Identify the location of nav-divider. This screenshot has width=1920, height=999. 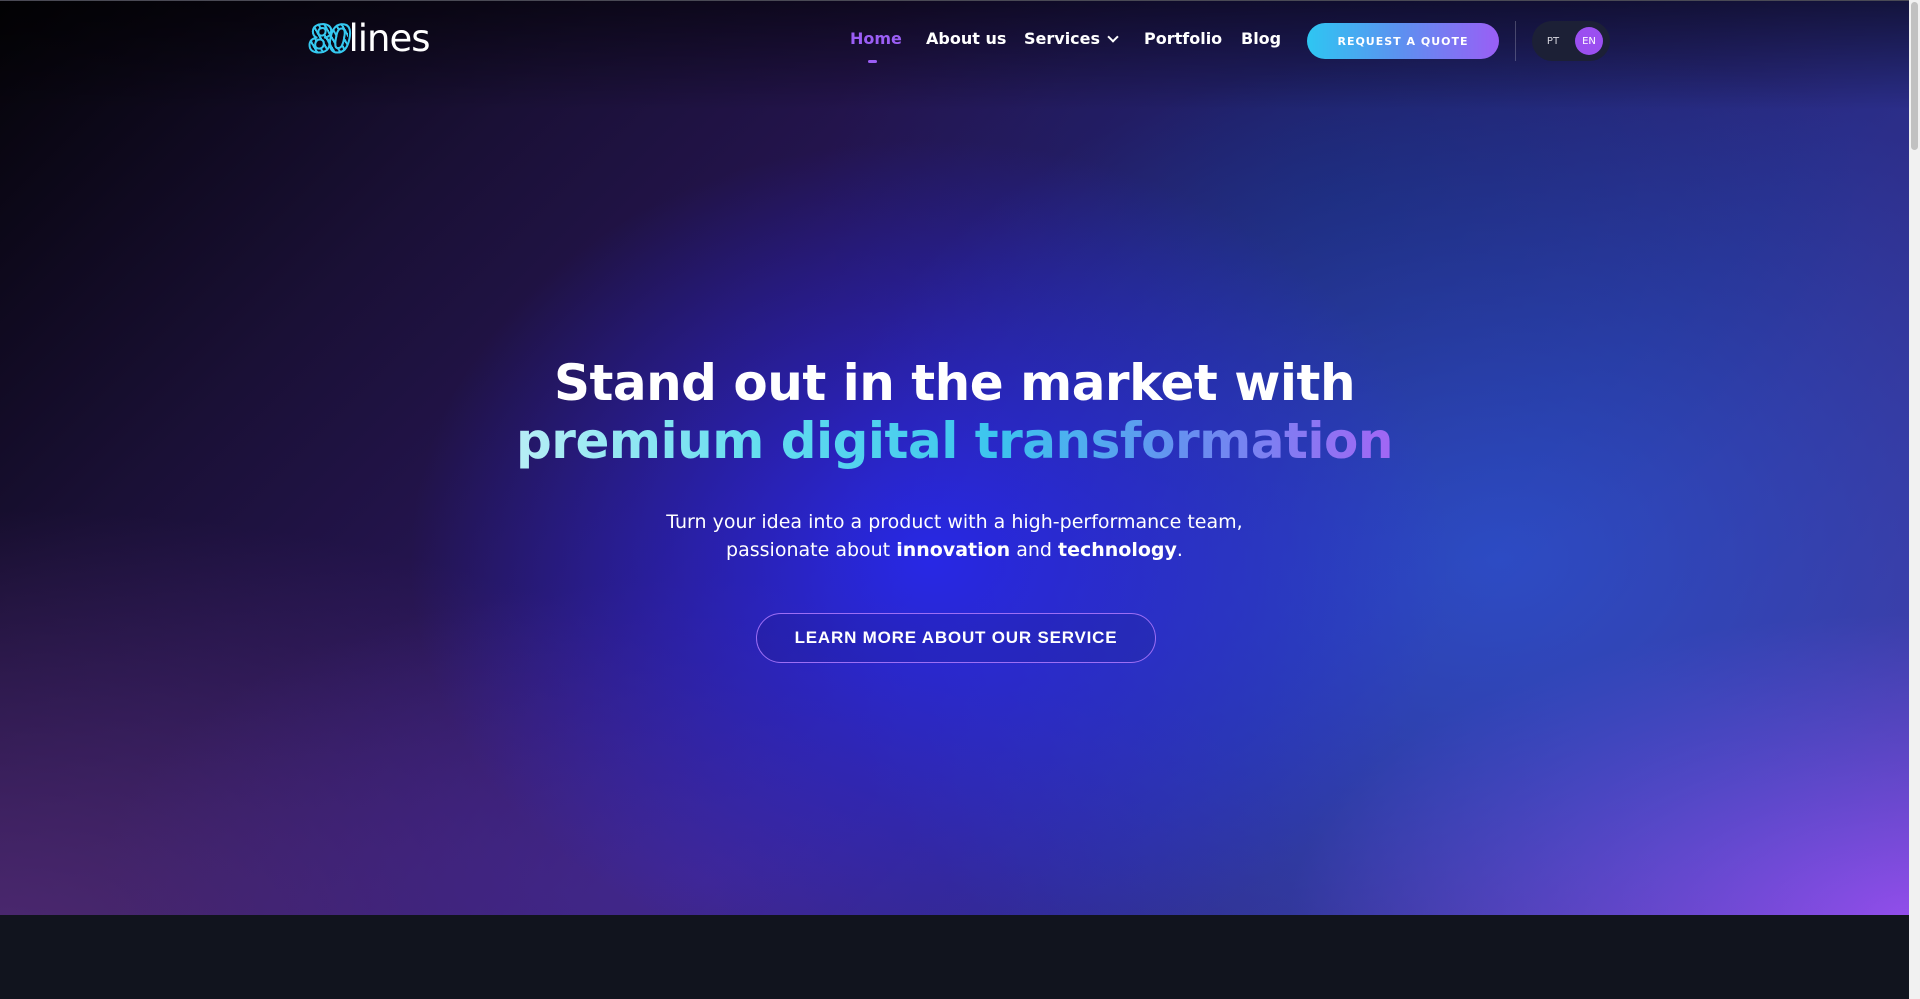
(1515, 41).